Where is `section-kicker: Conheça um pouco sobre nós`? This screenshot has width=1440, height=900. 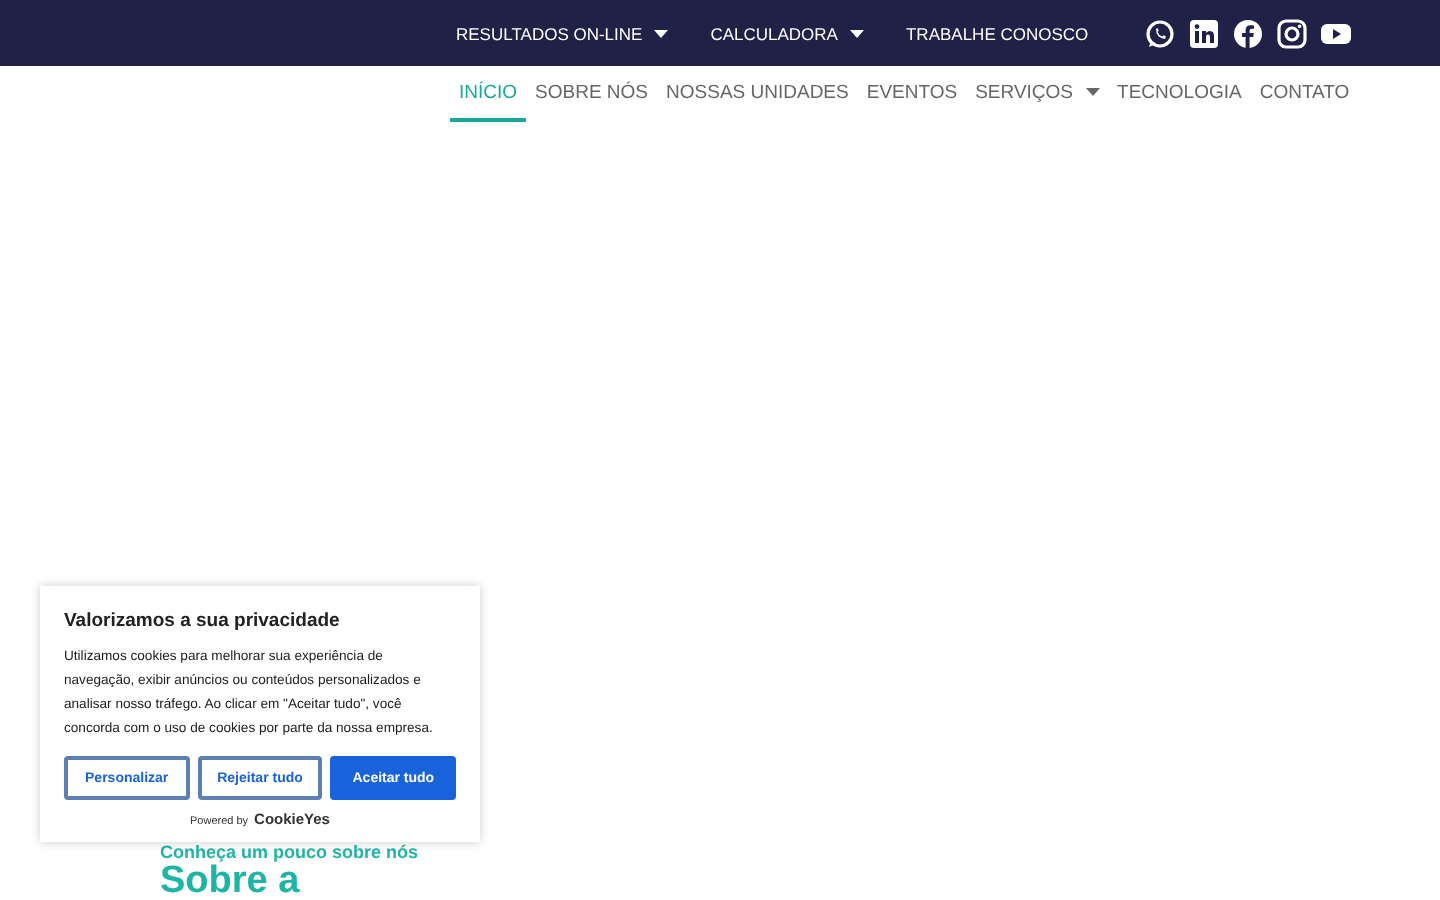
section-kicker: Conheça um pouco sobre nós is located at coordinates (290, 853).